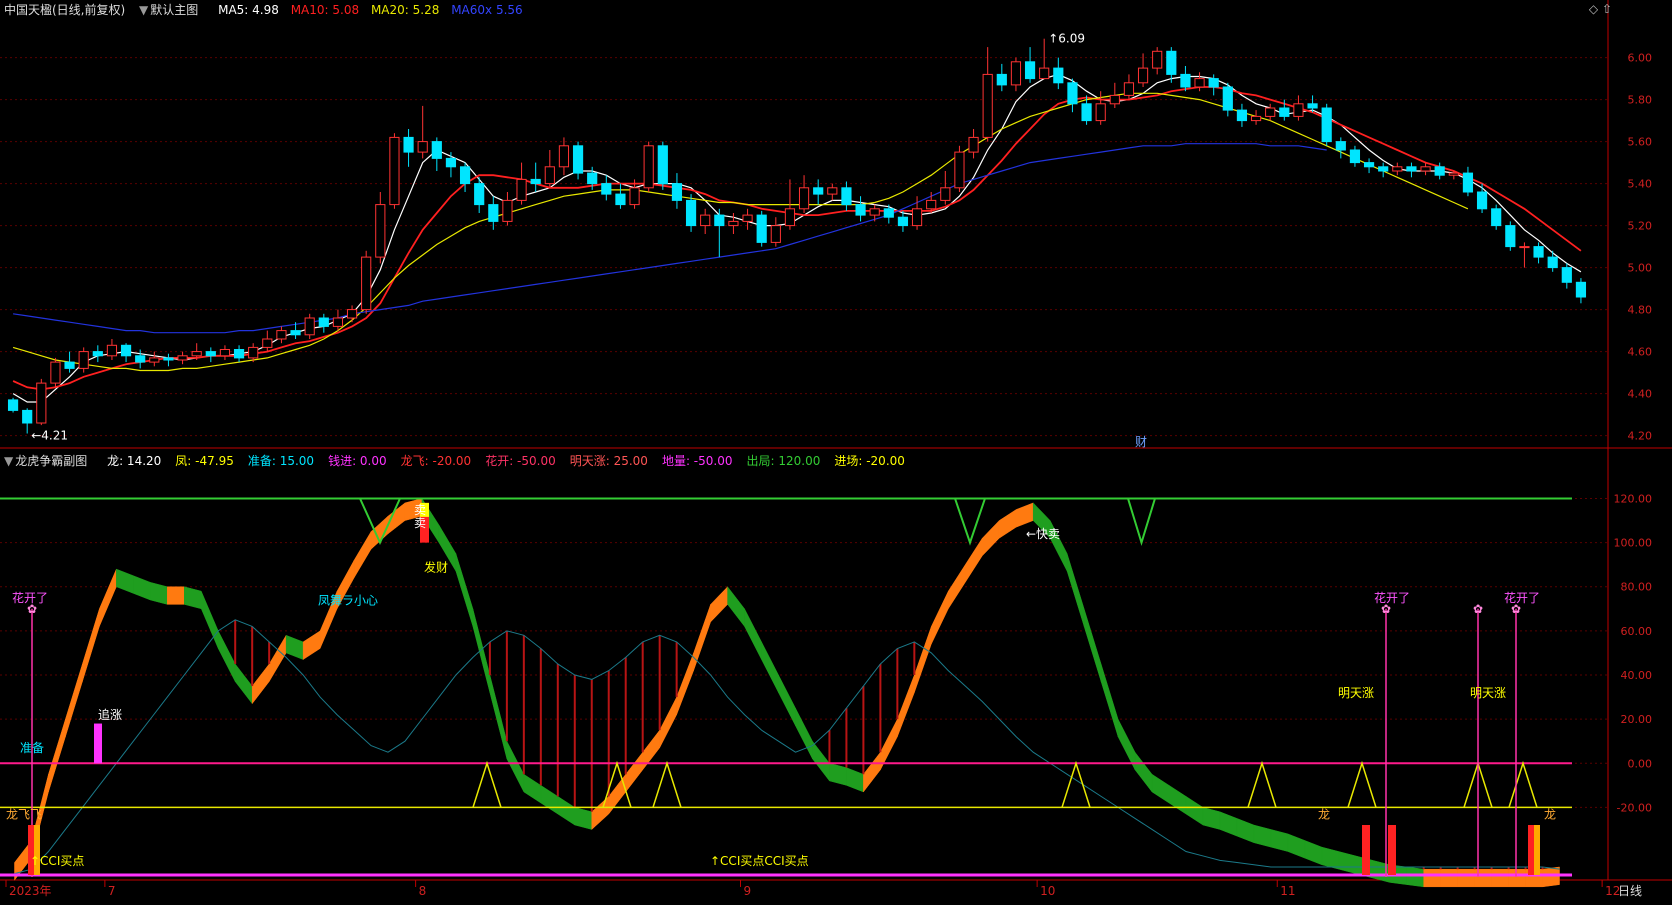  What do you see at coordinates (32, 748) in the screenshot?
I see `signal-label: 准备` at bounding box center [32, 748].